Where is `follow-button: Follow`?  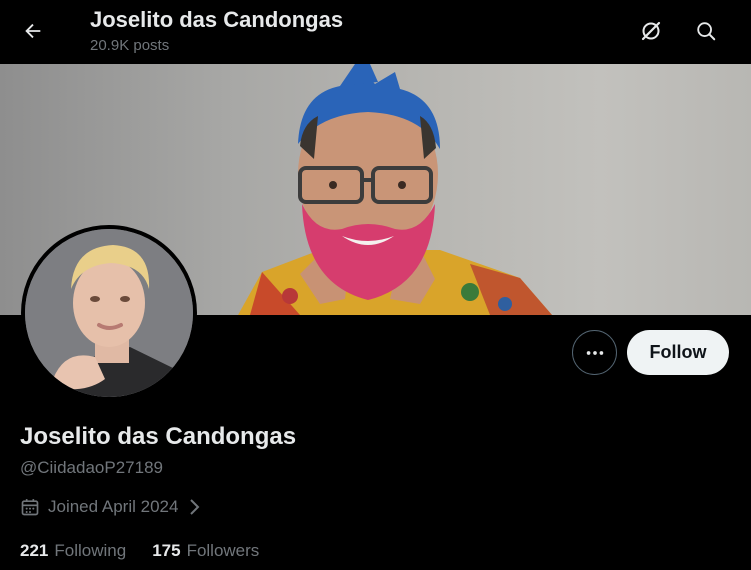
follow-button: Follow is located at coordinates (678, 352).